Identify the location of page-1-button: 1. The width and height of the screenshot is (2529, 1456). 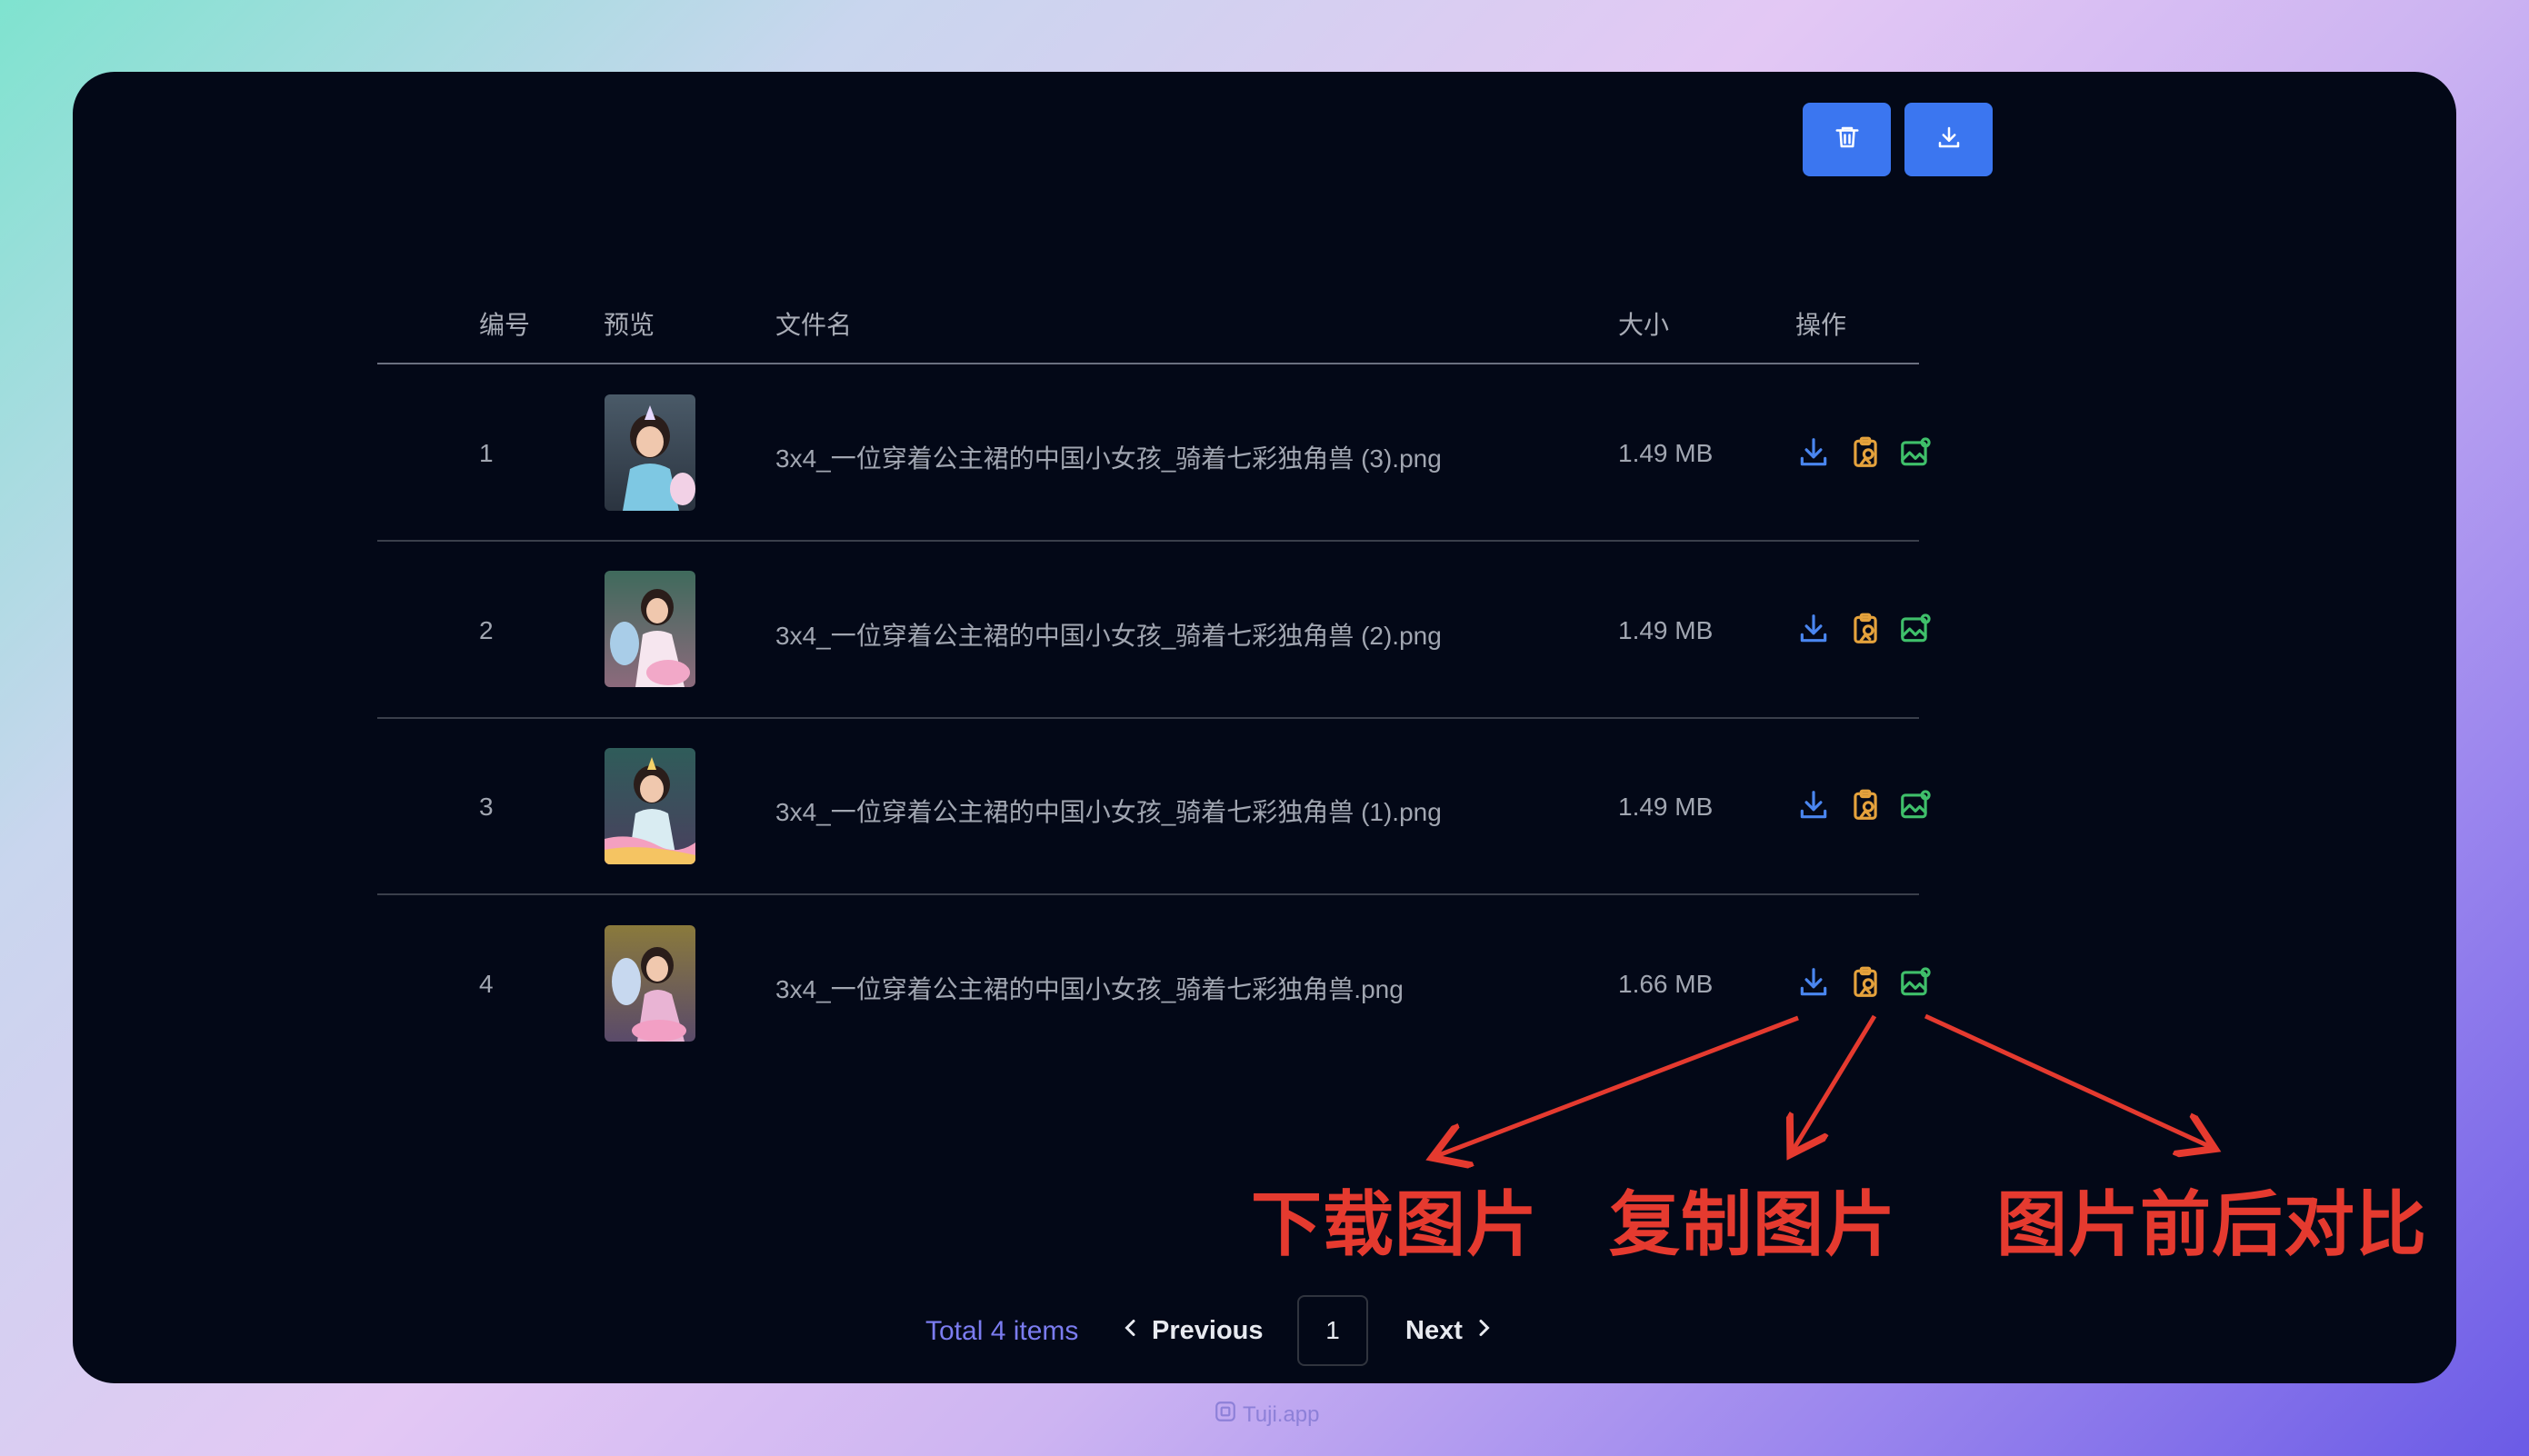
(1332, 1330).